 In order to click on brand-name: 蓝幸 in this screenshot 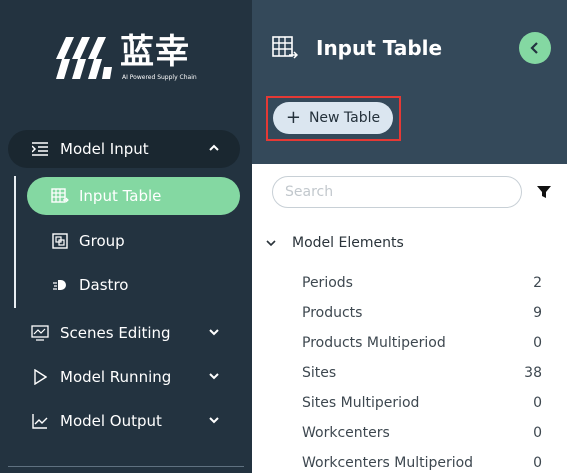, I will do `click(155, 52)`.